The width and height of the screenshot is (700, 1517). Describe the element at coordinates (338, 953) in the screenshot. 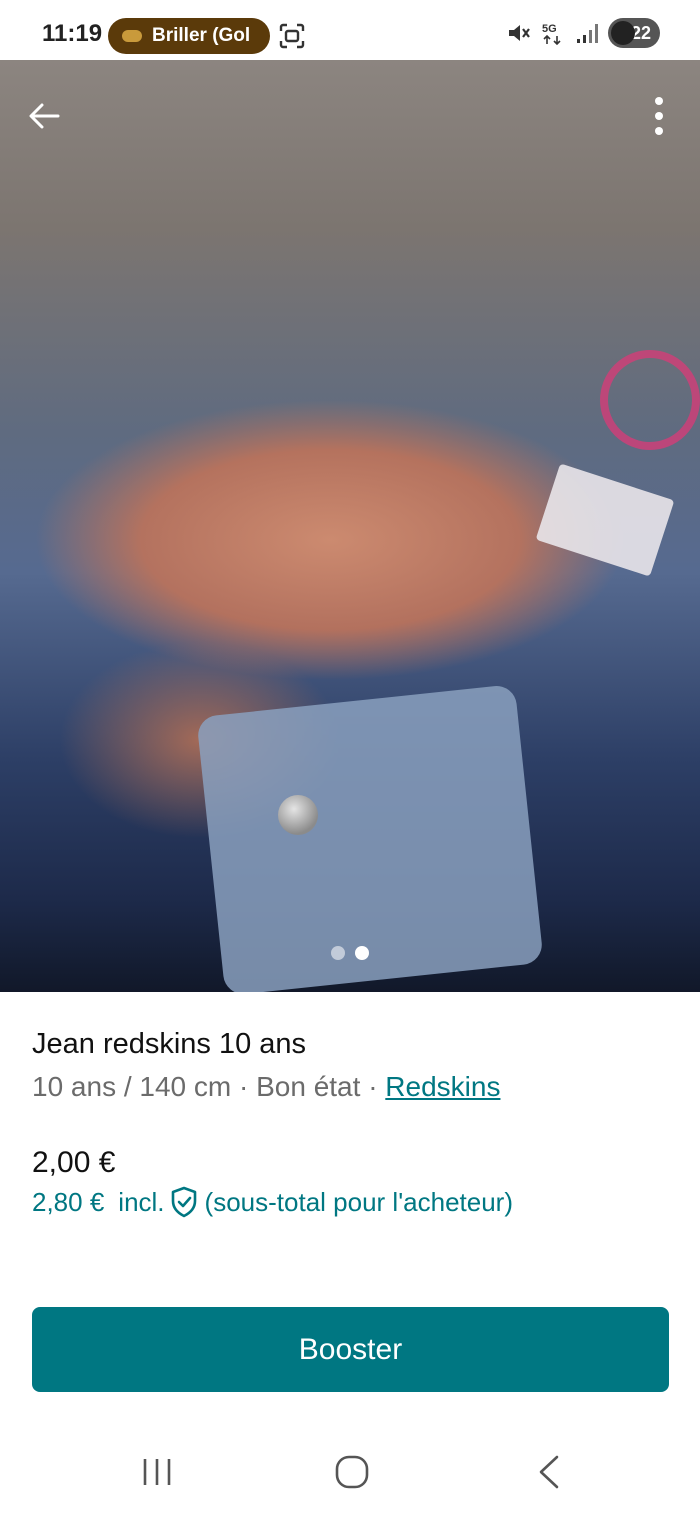

I see `page-dot` at that location.